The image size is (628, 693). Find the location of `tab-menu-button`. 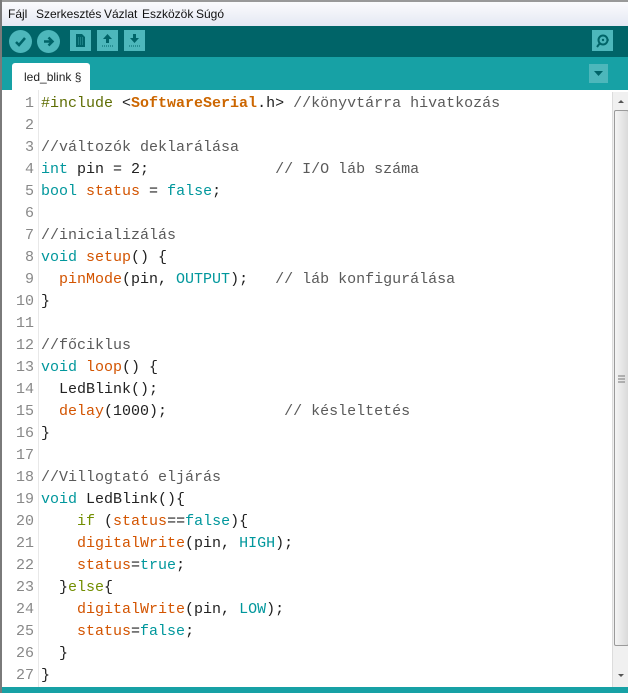

tab-menu-button is located at coordinates (598, 73).